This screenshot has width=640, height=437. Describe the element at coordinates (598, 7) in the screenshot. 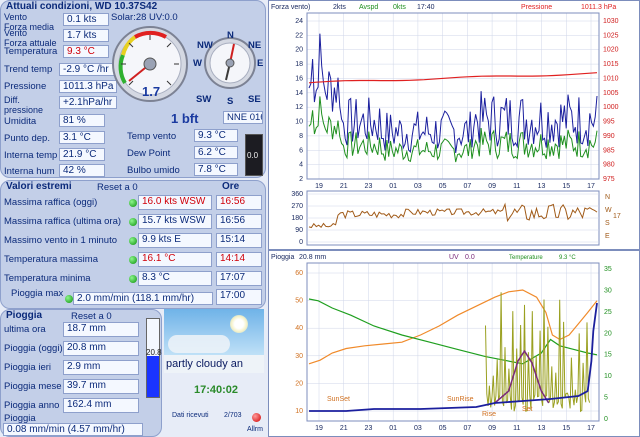

I see `wind-legend-pressure-value: 1011.3 hPa` at that location.